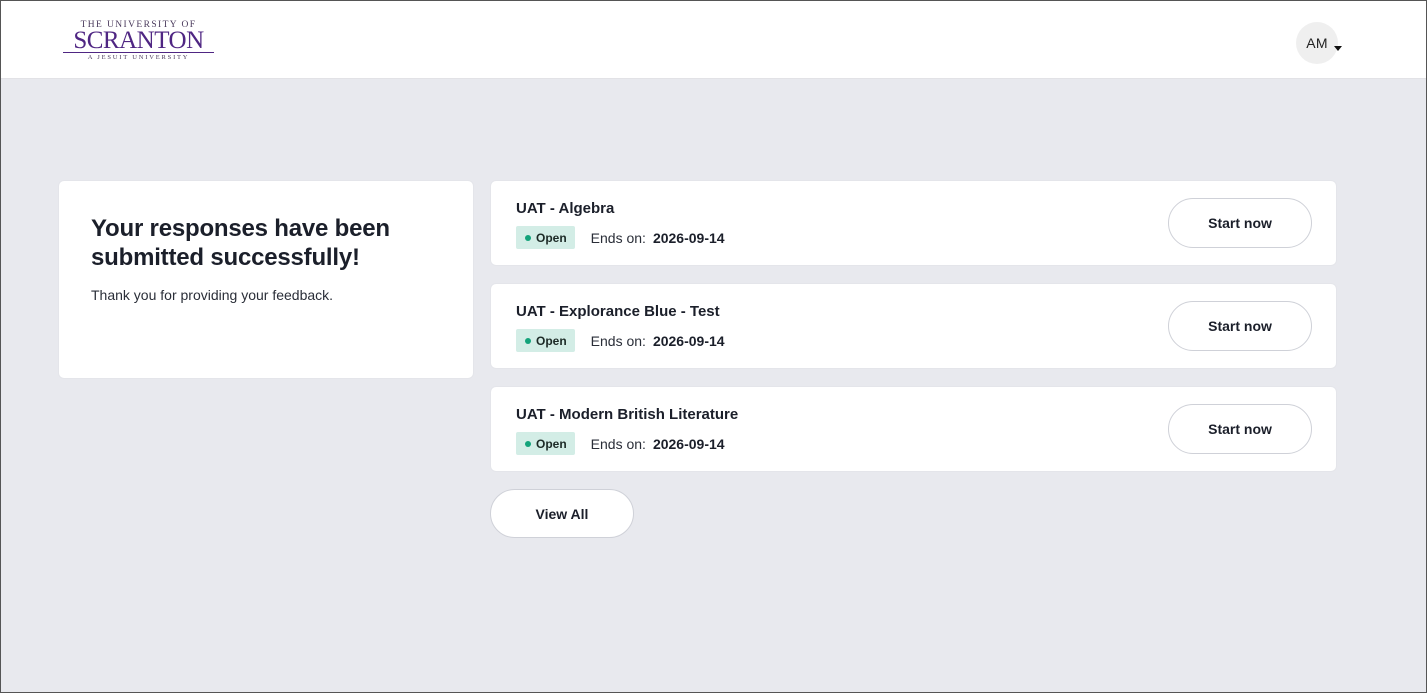 The image size is (1427, 693). Describe the element at coordinates (627, 414) in the screenshot. I see `survey-title: UAT - Modern British Literature` at that location.